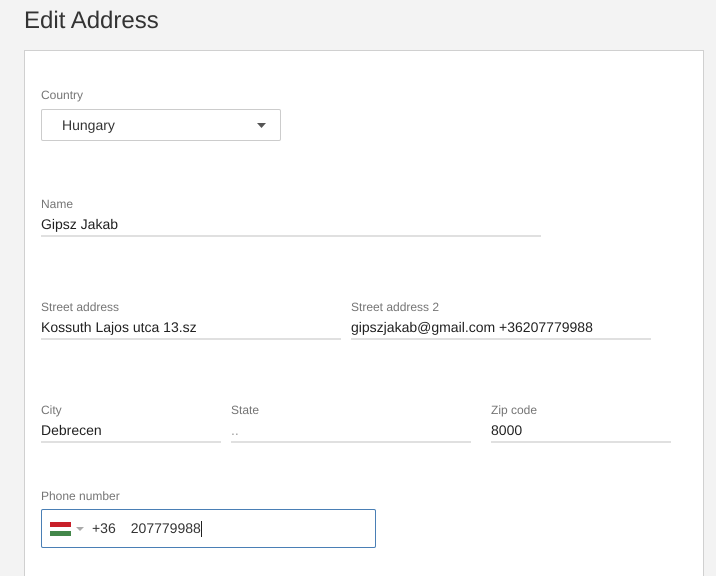  Describe the element at coordinates (80, 307) in the screenshot. I see `field-label: Street address` at that location.